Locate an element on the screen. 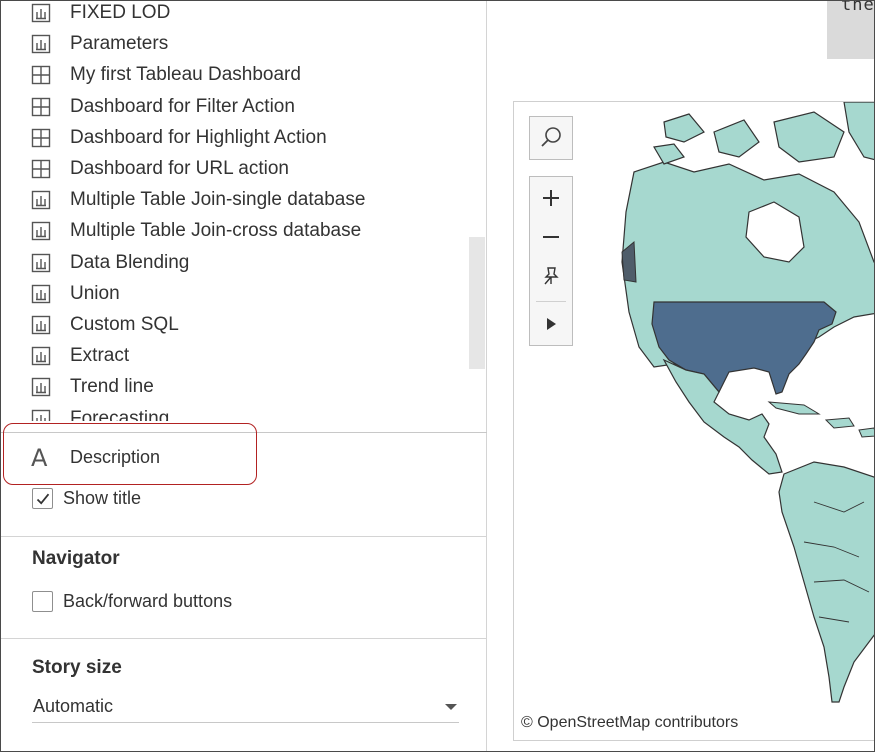  sheet-list-item-label: Multiple Table Join-cross database is located at coordinates (216, 231).